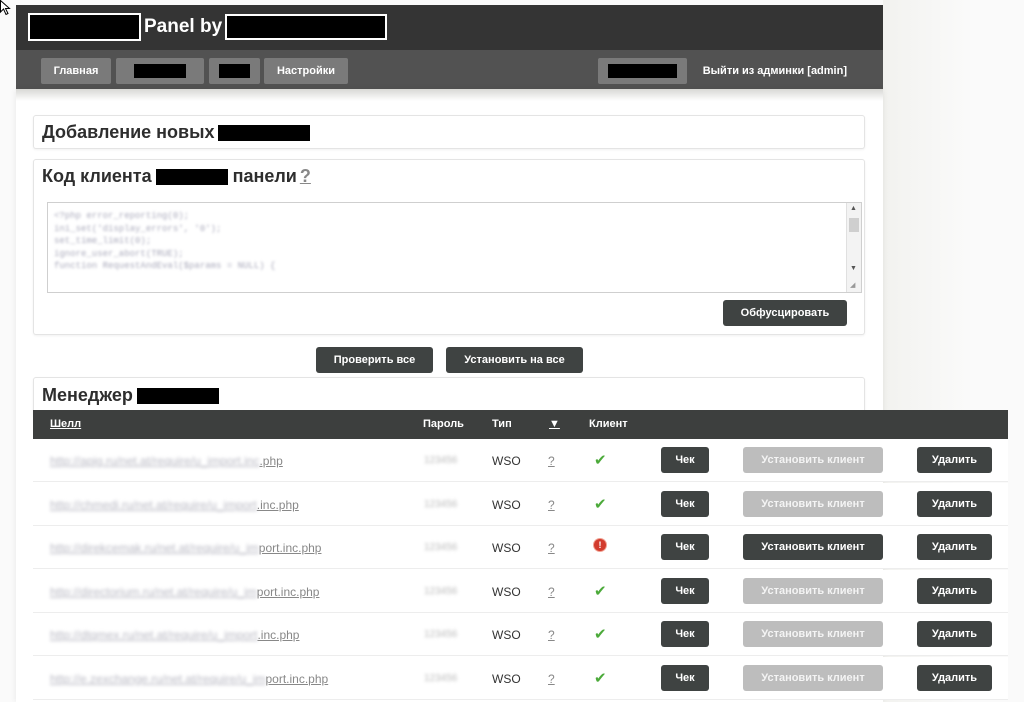 This screenshot has width=1024, height=702. Describe the element at coordinates (154, 635) in the screenshot. I see `shell-url-hidden: http://dtqmex.ru/net.at/require/u_import` at that location.